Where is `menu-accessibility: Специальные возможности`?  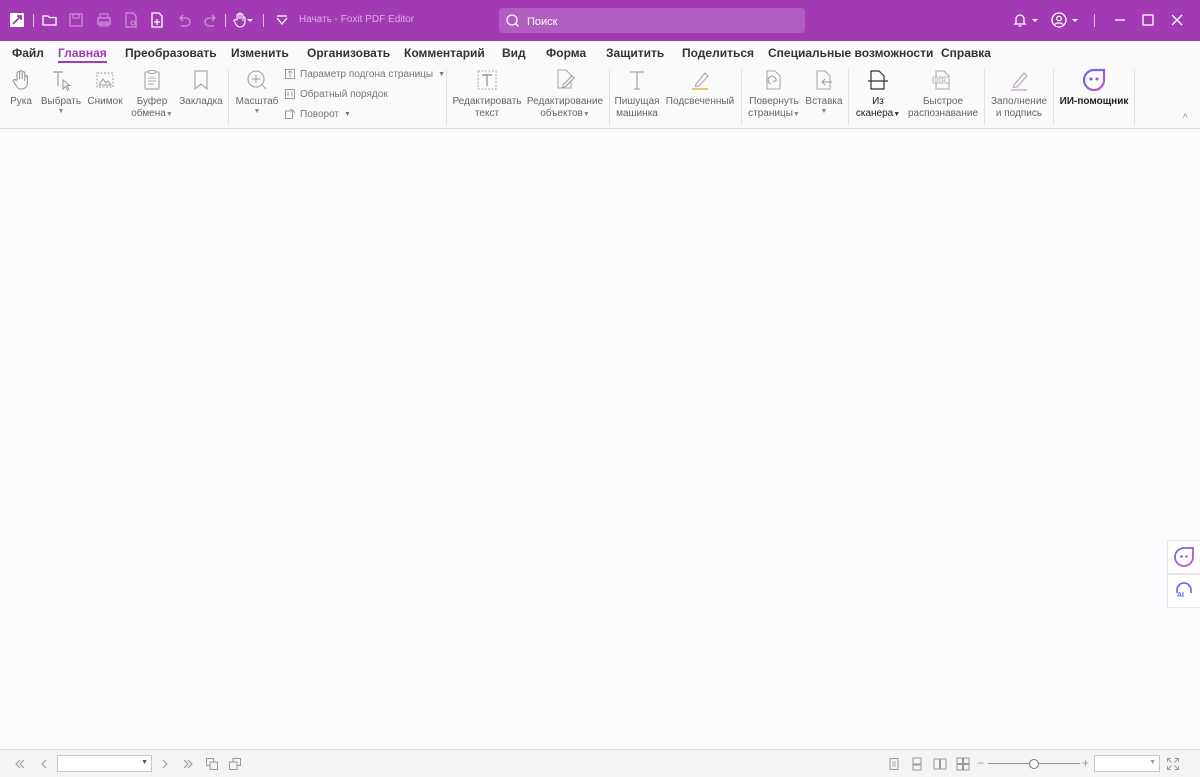 menu-accessibility: Специальные возможности is located at coordinates (850, 53).